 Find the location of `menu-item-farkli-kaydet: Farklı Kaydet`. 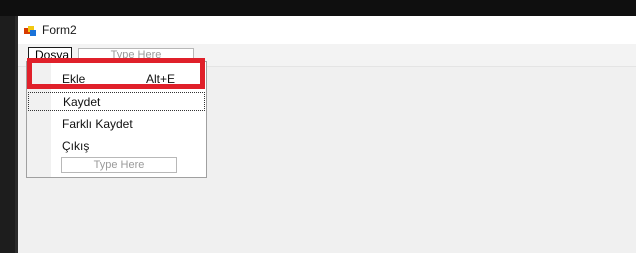

menu-item-farkli-kaydet: Farklı Kaydet is located at coordinates (116, 123).